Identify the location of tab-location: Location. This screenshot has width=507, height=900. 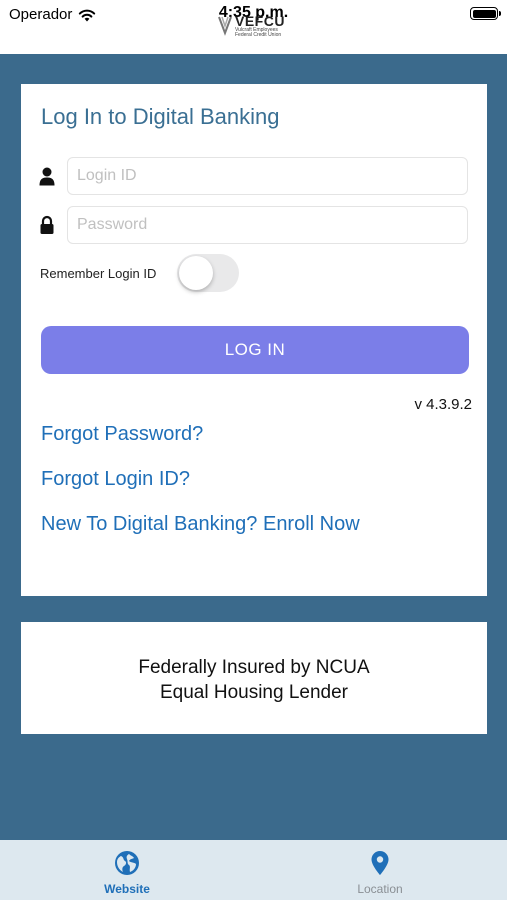
(380, 873).